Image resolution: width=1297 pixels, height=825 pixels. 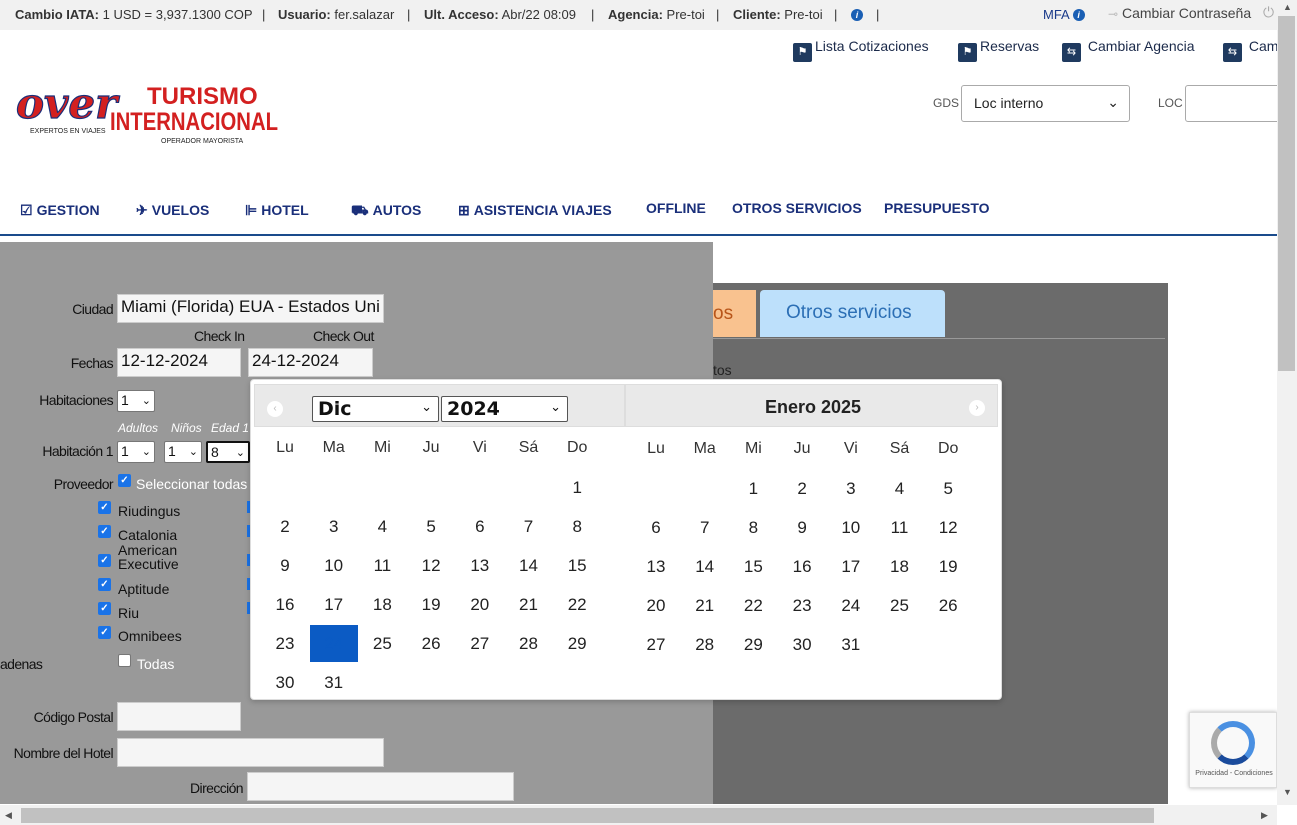 I want to click on change-password-link: ⊸ Cambiar Contraseña, so click(x=1179, y=13).